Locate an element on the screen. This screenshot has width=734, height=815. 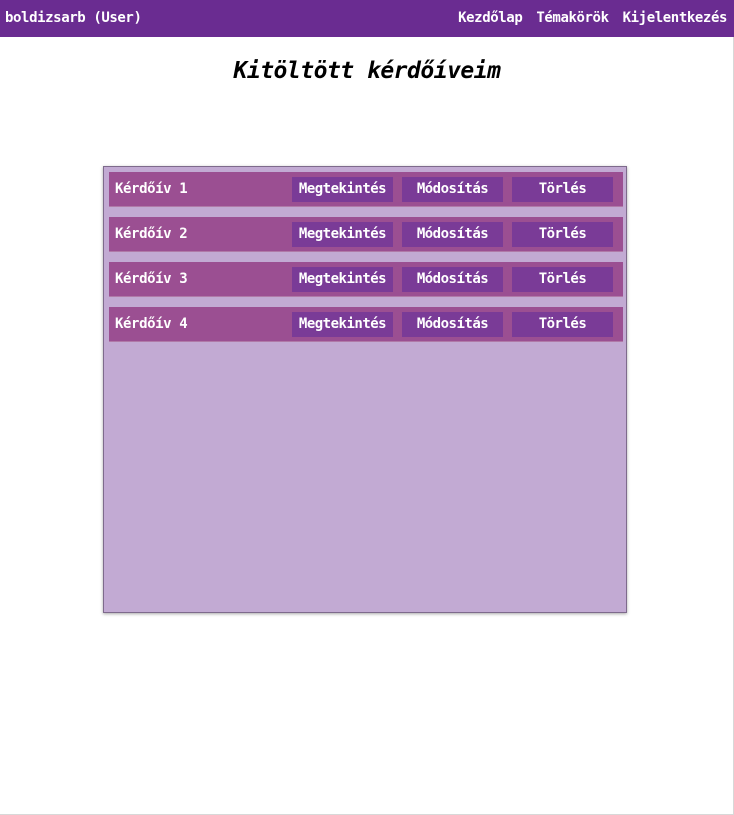
questionnaire-name: Kérdőív 2 is located at coordinates (151, 234).